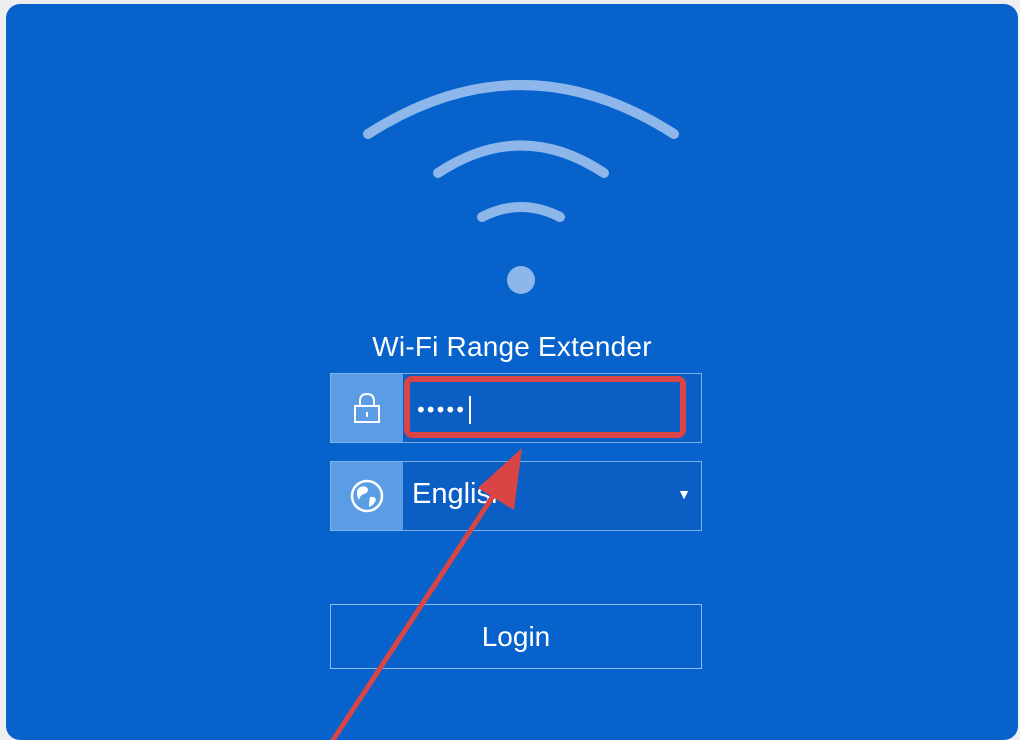  What do you see at coordinates (684, 494) in the screenshot?
I see `dropdown-arrow-icon: ▼` at bounding box center [684, 494].